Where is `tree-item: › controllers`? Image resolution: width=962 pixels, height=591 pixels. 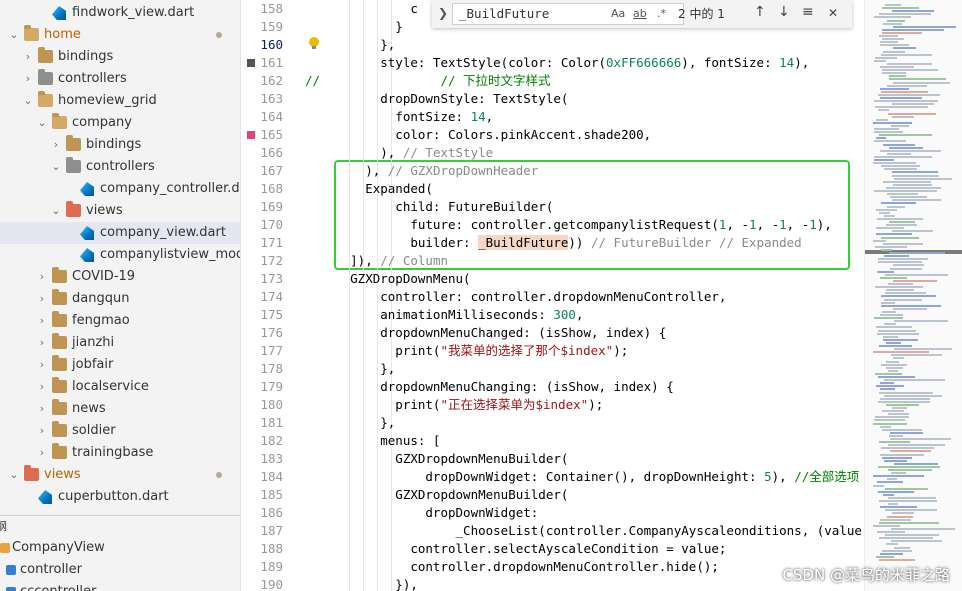
tree-item: › controllers is located at coordinates (120, 79).